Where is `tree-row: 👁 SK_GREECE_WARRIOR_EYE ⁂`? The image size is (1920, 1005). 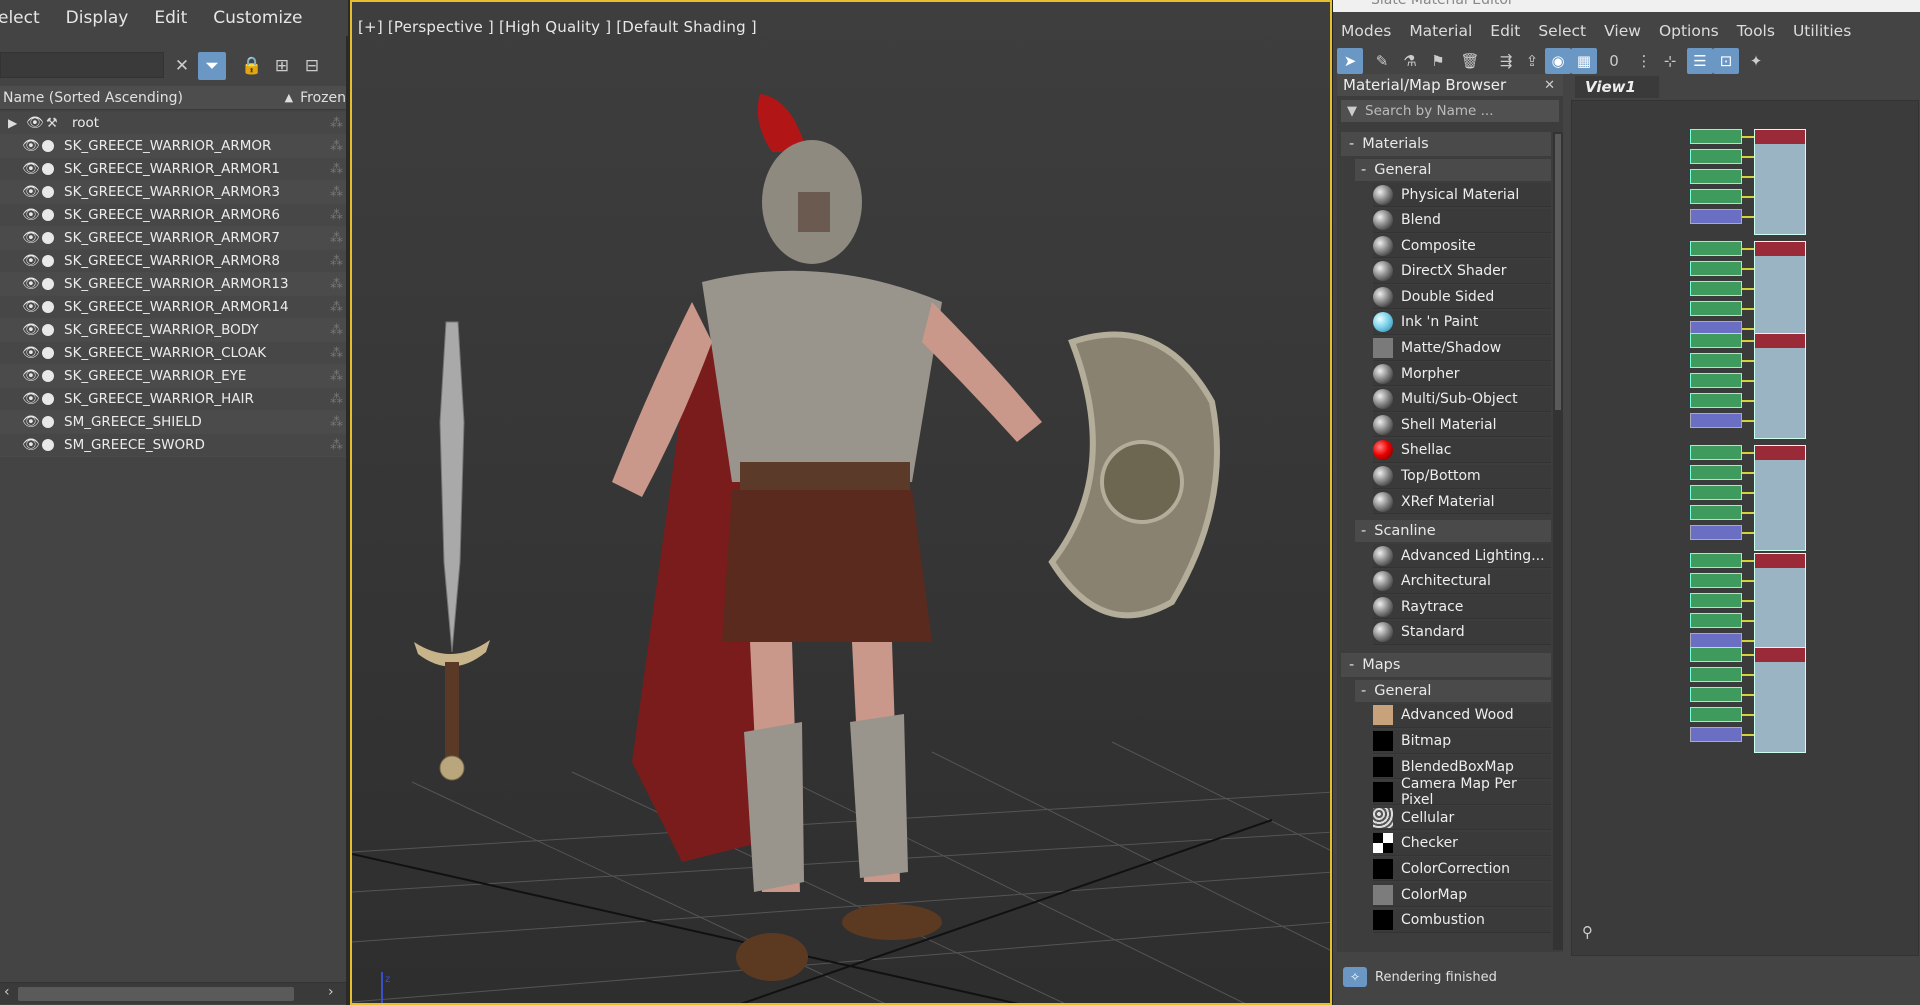 tree-row: 👁 SK_GREECE_WARRIOR_EYE ⁂ is located at coordinates (173, 376).